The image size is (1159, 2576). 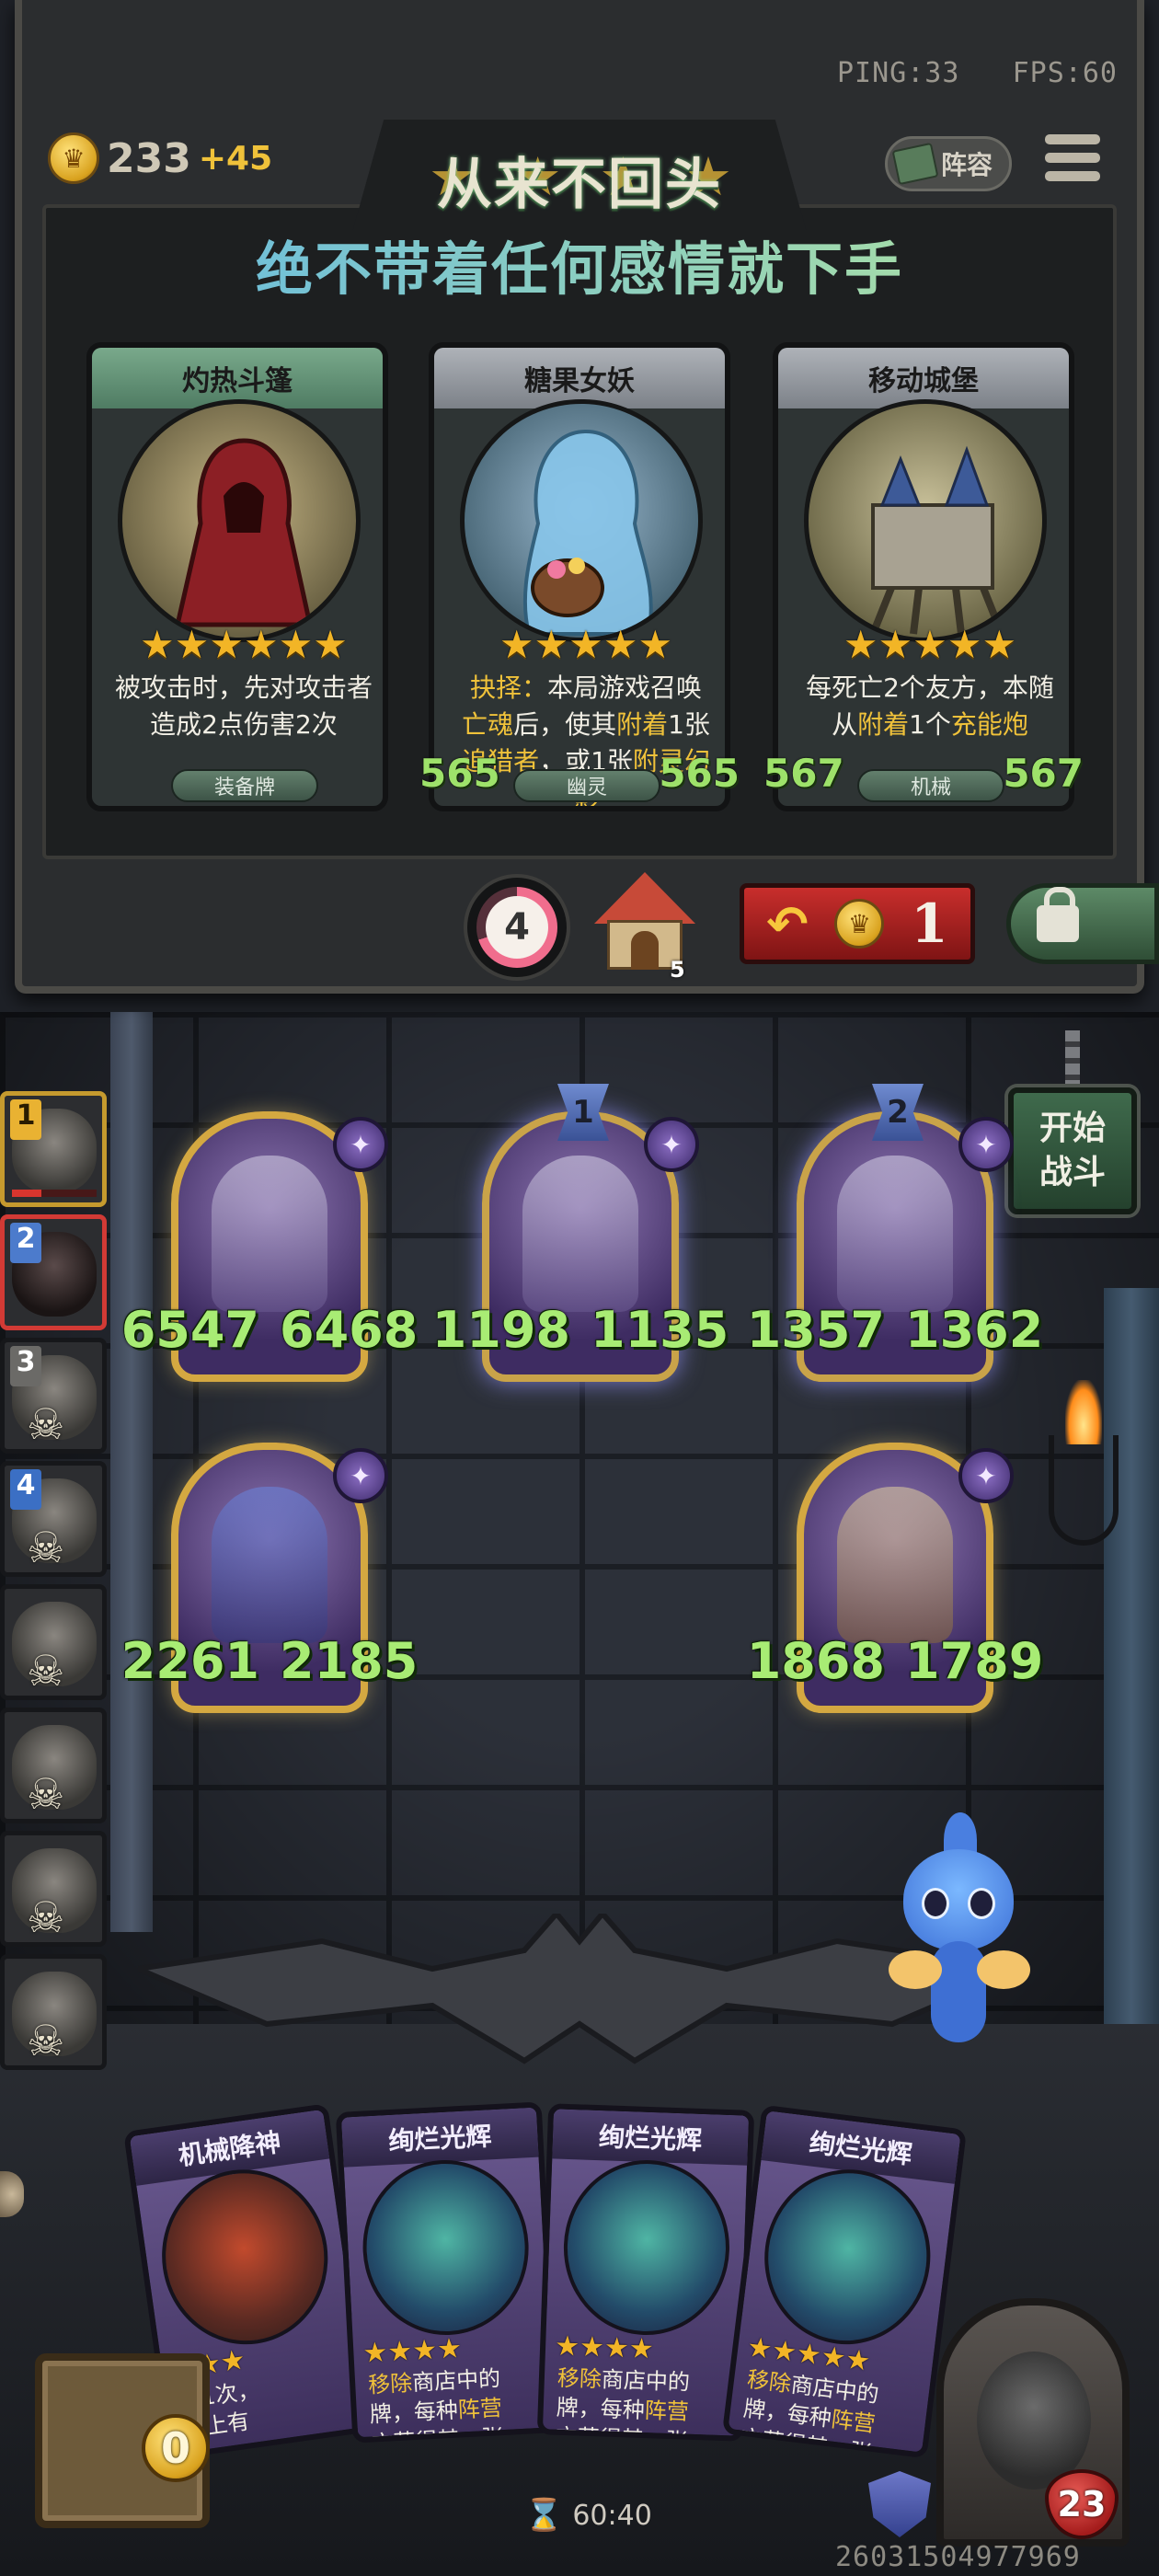 What do you see at coordinates (500, 1330) in the screenshot?
I see `minion-attack: 1198` at bounding box center [500, 1330].